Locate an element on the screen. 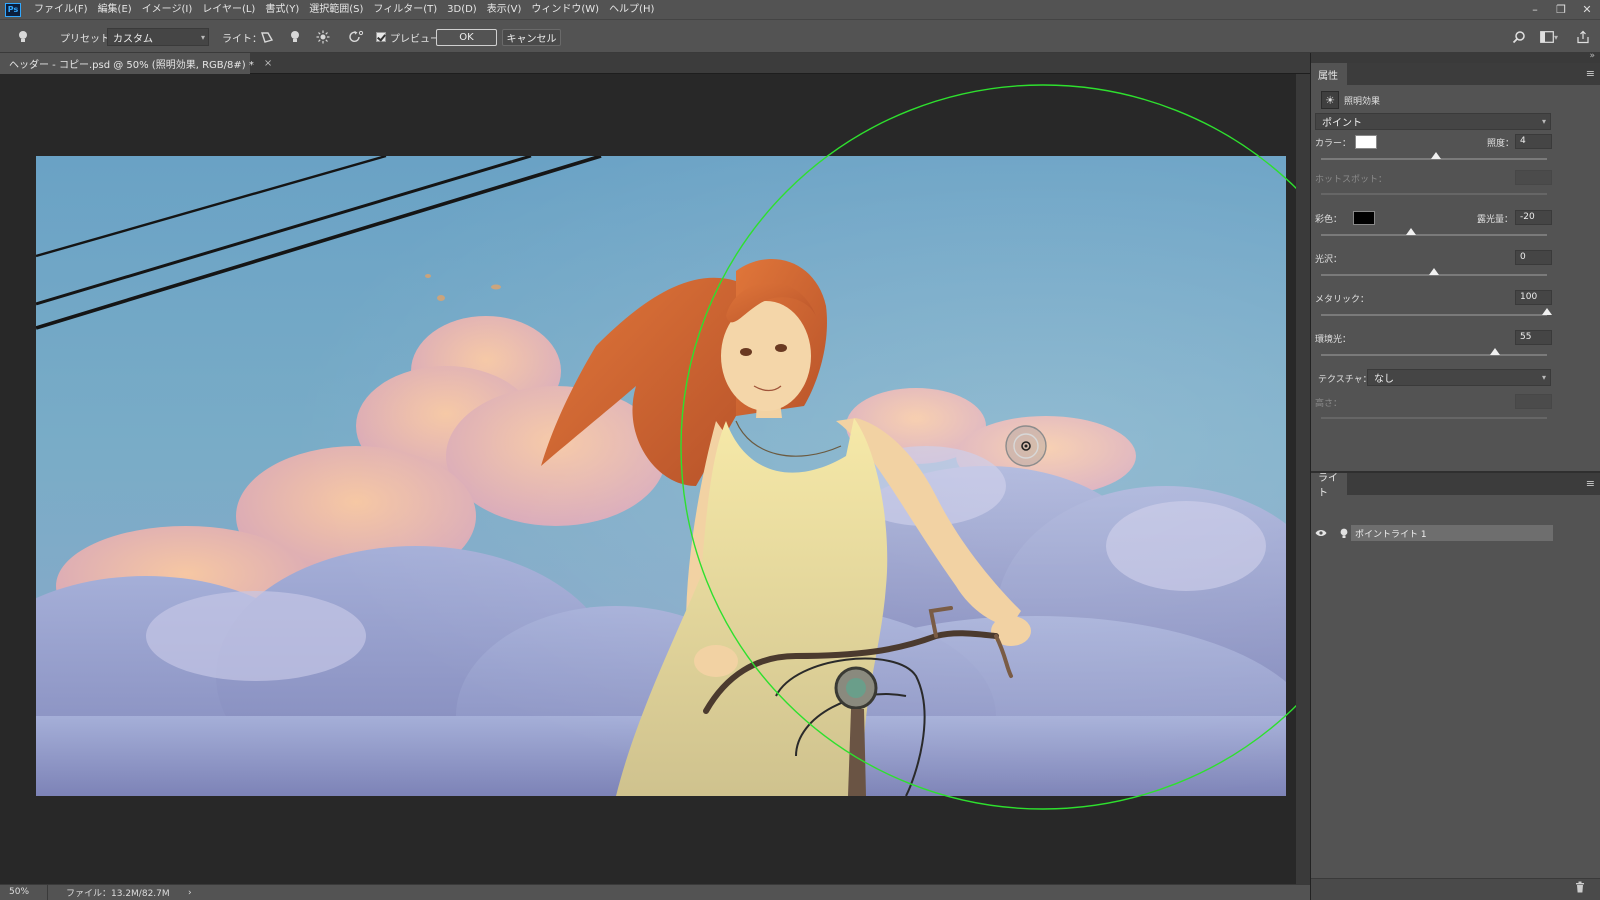 Image resolution: width=1600 pixels, height=900 pixels. window-controls: – ❐ ✕ is located at coordinates (1561, 9).